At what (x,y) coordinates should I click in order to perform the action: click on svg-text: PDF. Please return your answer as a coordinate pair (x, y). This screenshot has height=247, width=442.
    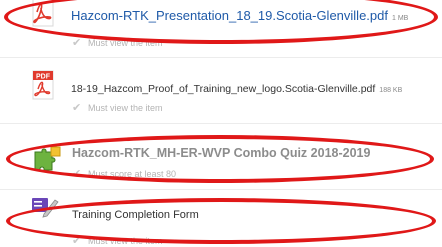
    Looking at the image, I should click on (43, 77).